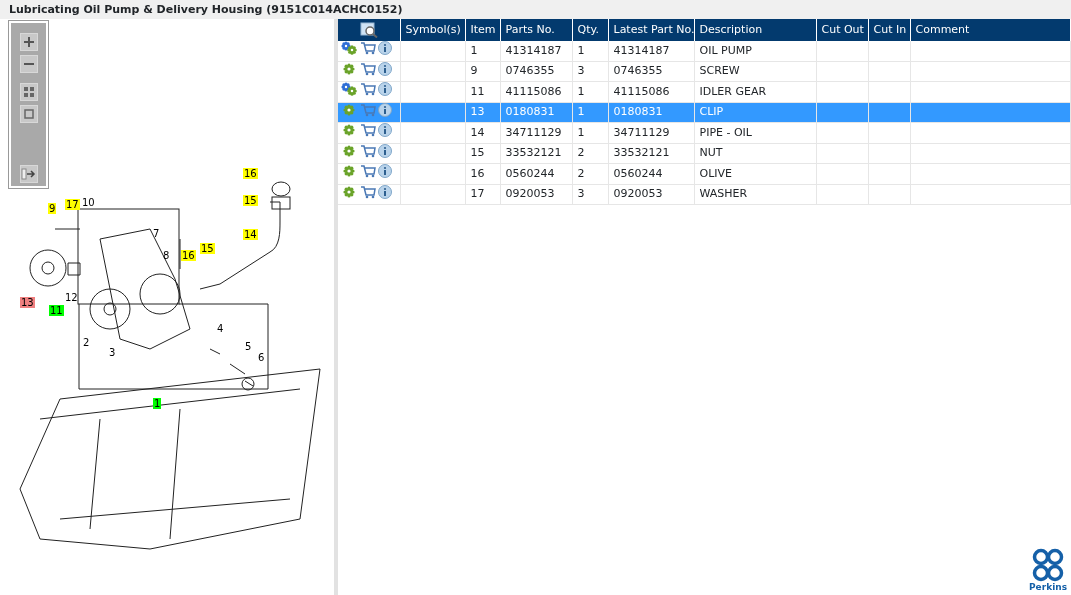 This screenshot has width=1071, height=595. Describe the element at coordinates (482, 71) in the screenshot. I see `table-cell: 9` at that location.